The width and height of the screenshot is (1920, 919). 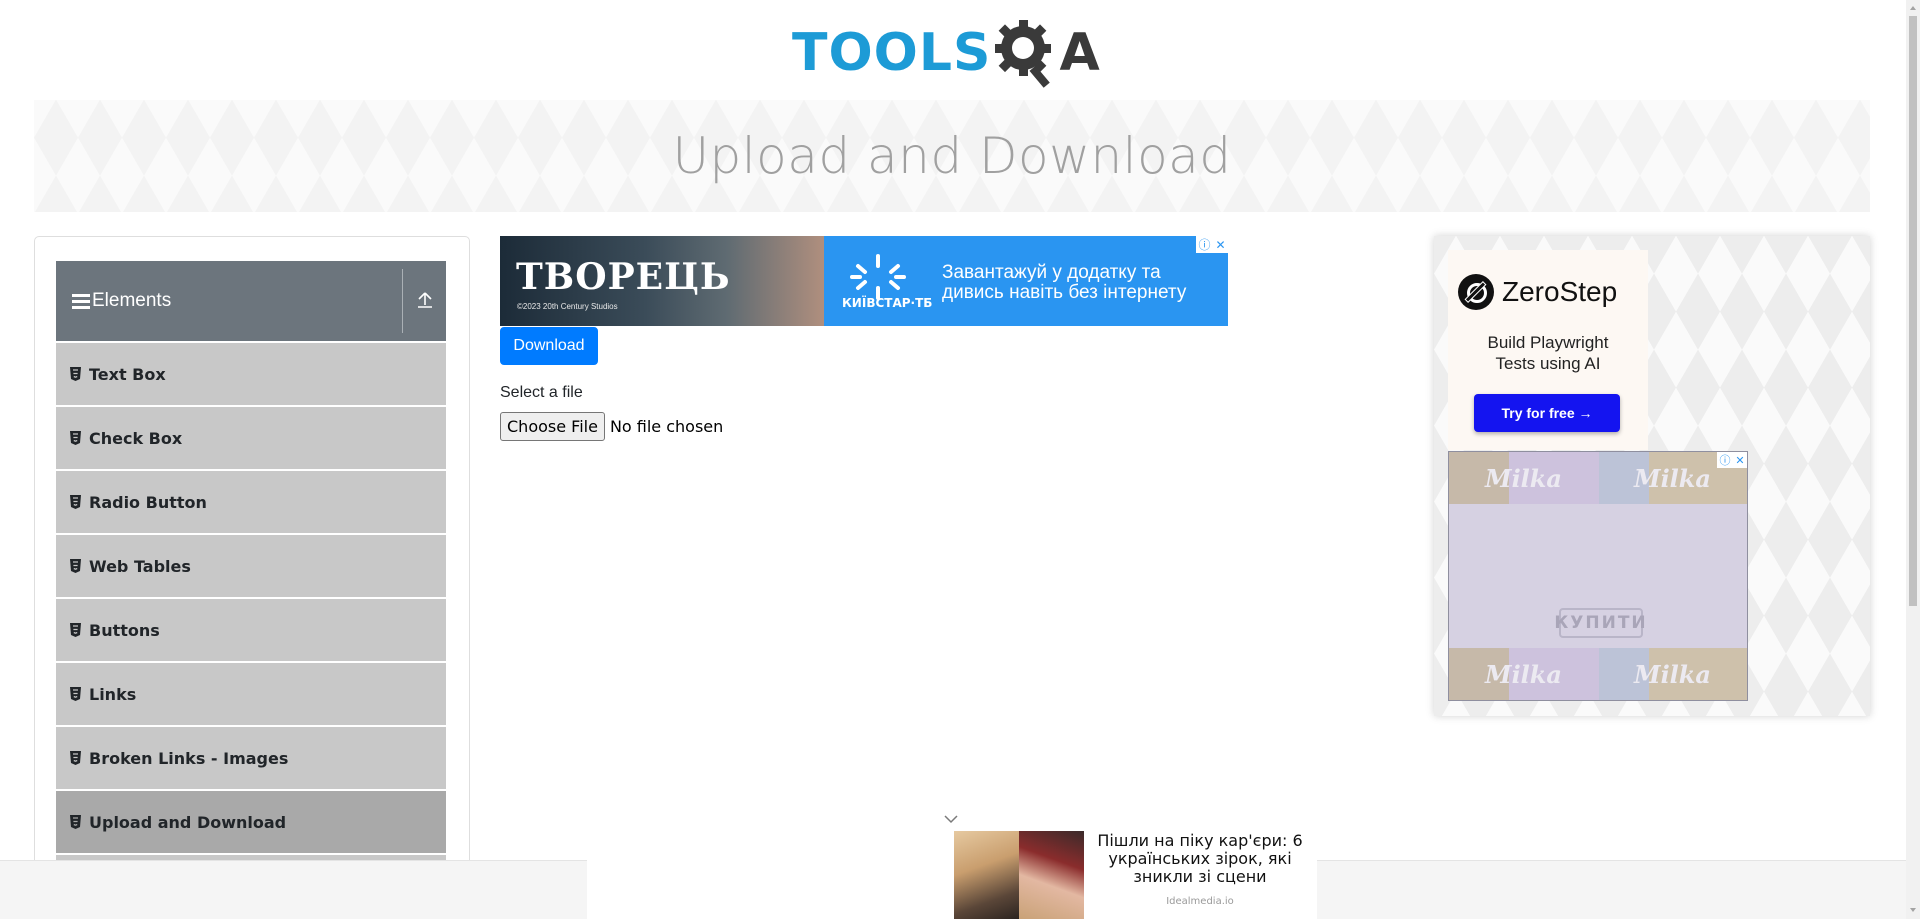 I want to click on menu-item-label: Buttons, so click(x=124, y=630).